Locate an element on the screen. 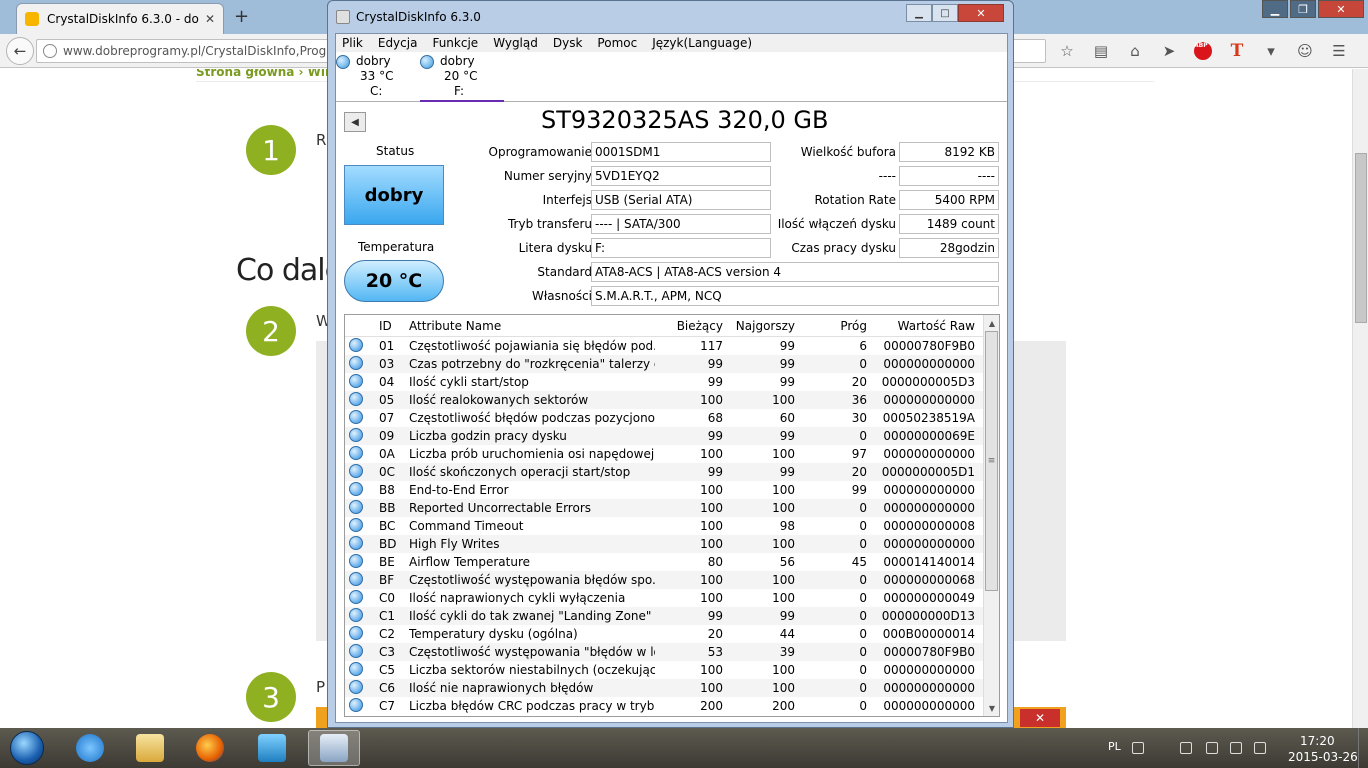 The image size is (1368, 768). col-worst: Najgorszy is located at coordinates (765, 326).